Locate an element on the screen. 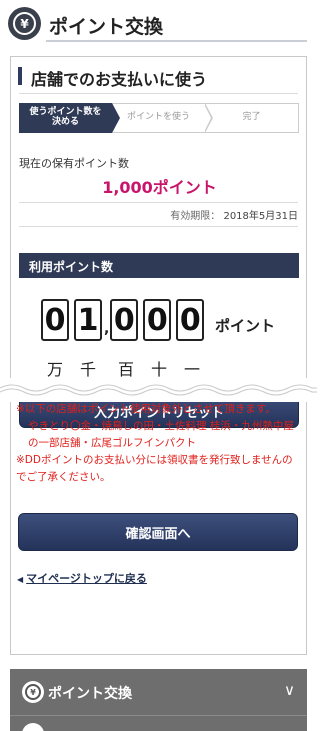 This screenshot has height=731, width=320. place-label-juu: 十 is located at coordinates (158, 369).